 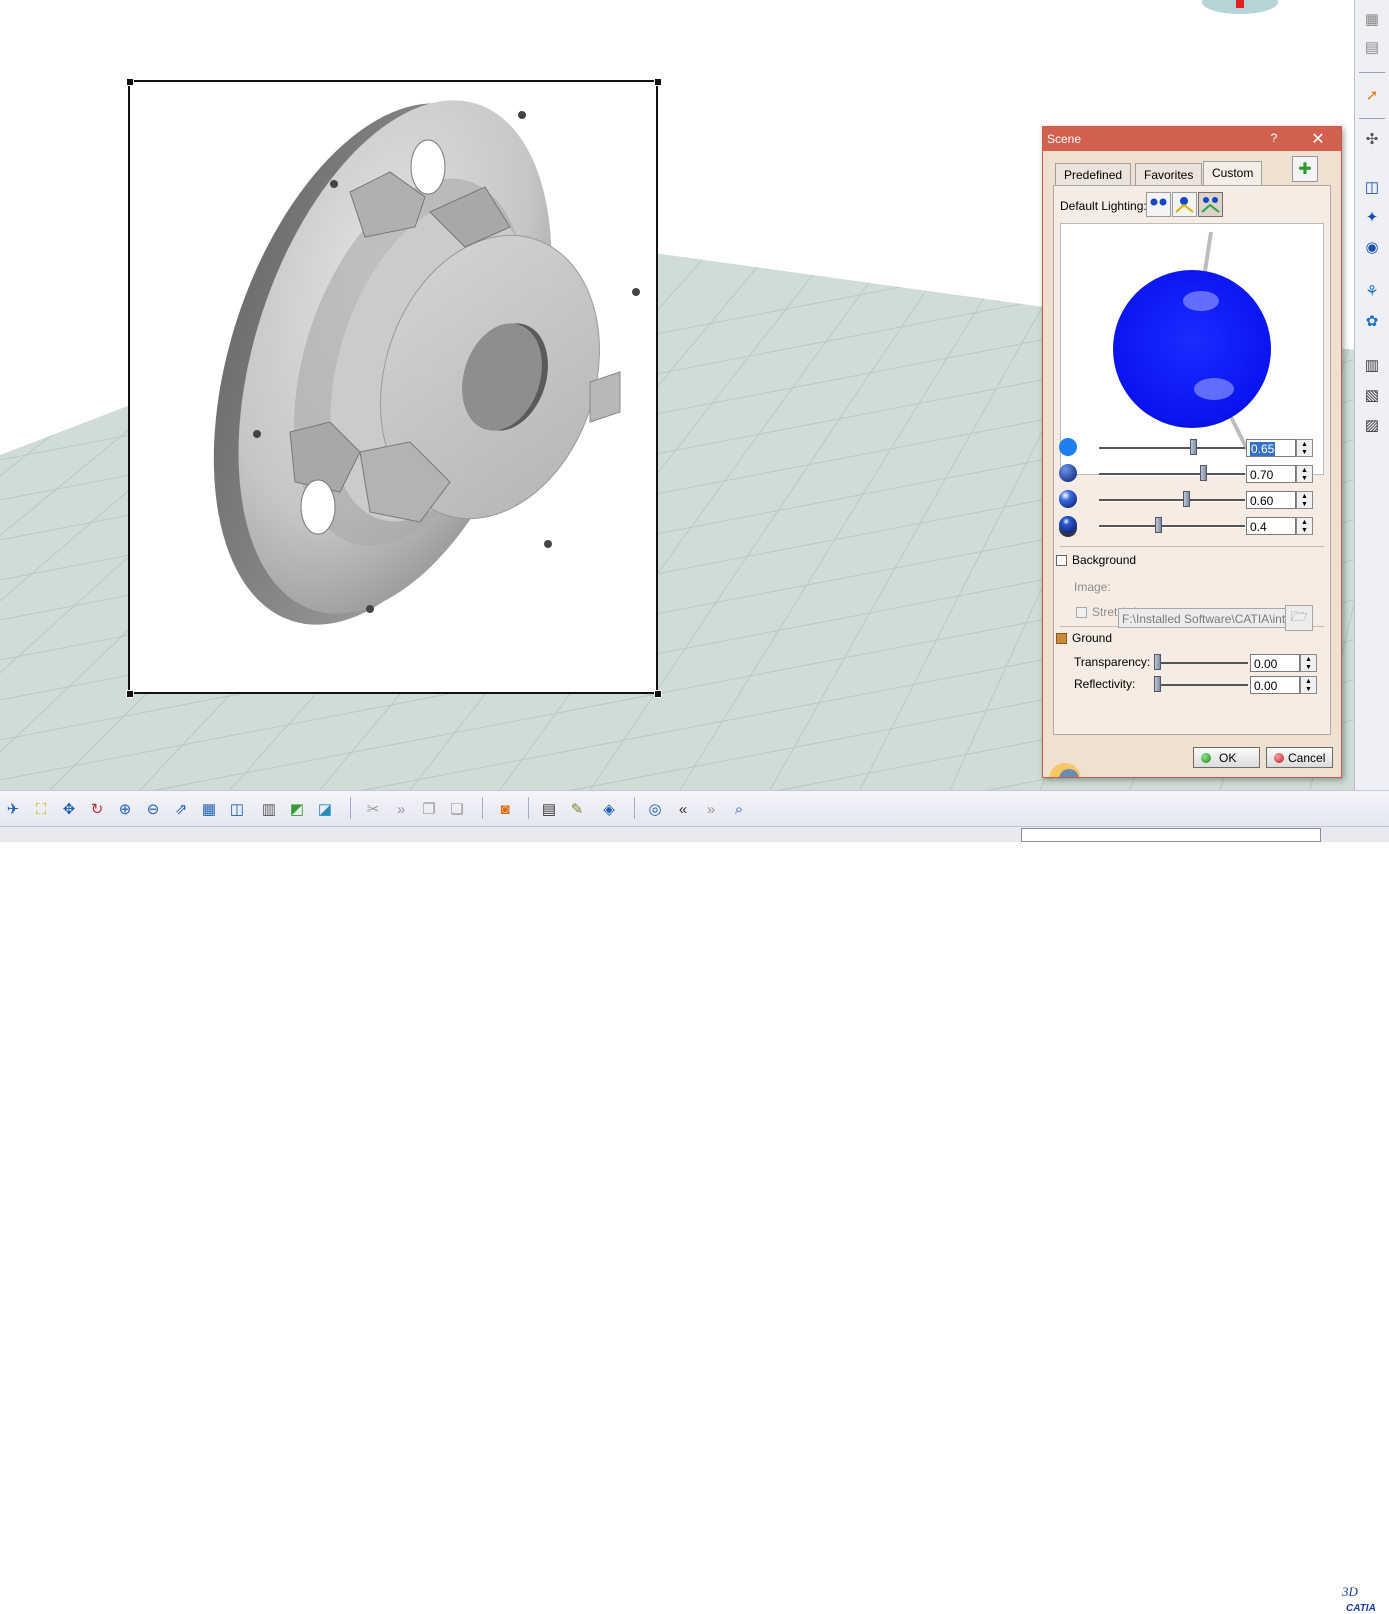 I want to click on swap-space-icon: ◪, so click(x=325, y=809).